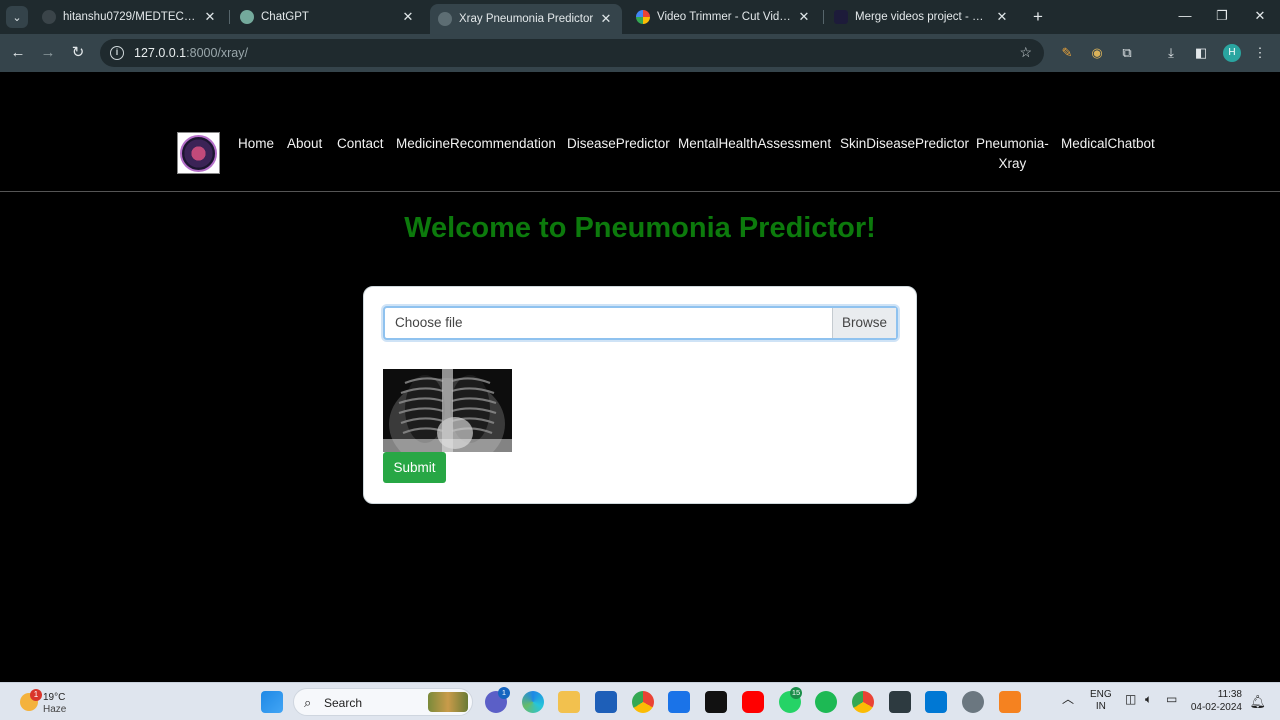 The height and width of the screenshot is (720, 1280). What do you see at coordinates (48, 53) in the screenshot?
I see `forward-icon: →` at bounding box center [48, 53].